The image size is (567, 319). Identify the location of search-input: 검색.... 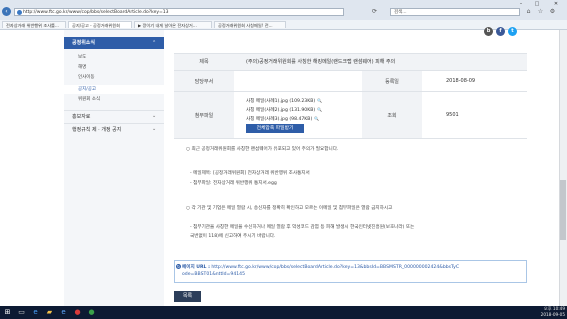
(455, 12).